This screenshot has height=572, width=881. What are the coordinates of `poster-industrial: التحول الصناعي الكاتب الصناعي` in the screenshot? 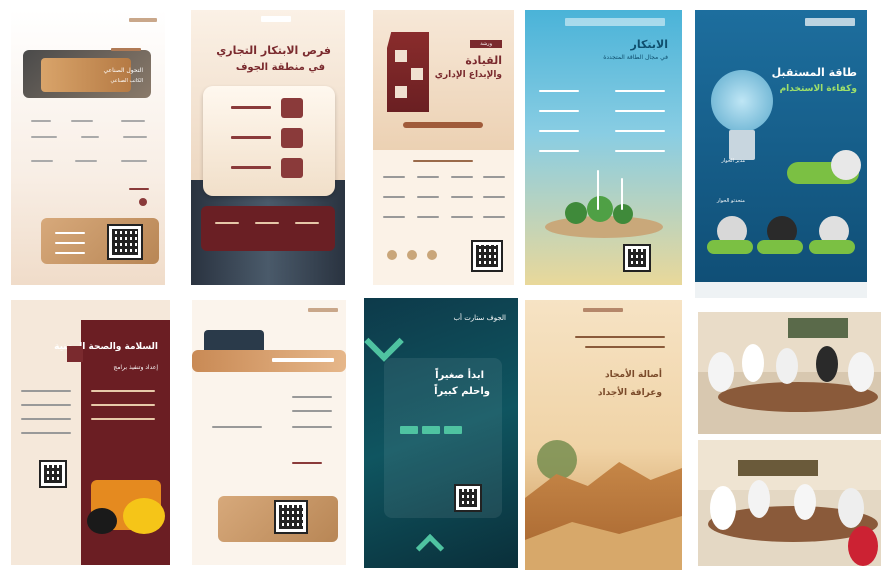 It's located at (88, 147).